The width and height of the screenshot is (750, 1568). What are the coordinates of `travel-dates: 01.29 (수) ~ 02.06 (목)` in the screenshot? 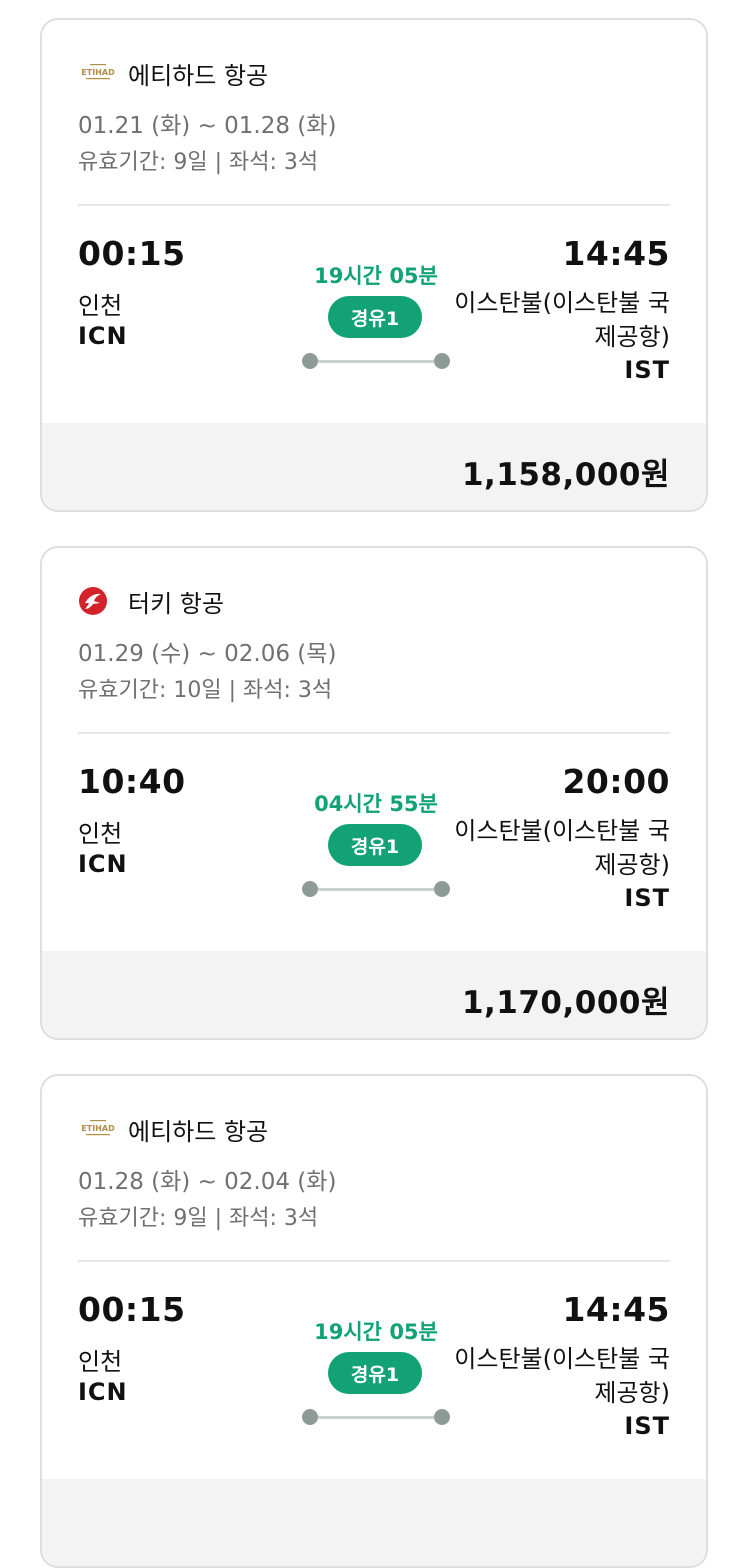 It's located at (207, 654).